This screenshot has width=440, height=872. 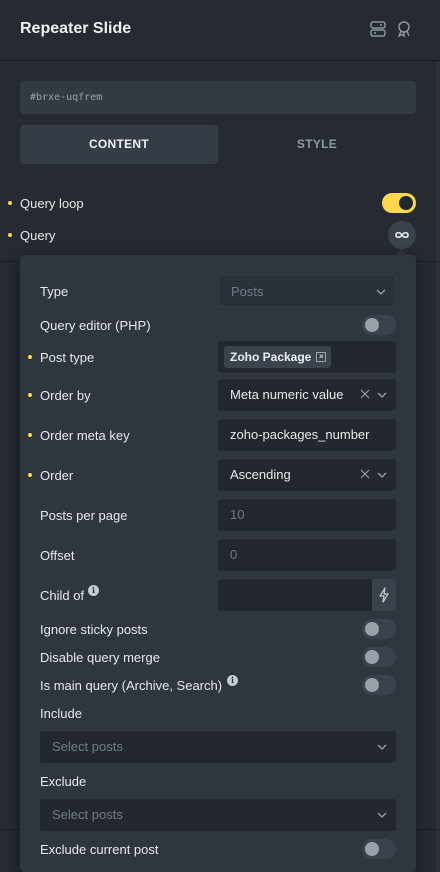 I want to click on panel-tabs: CONTENT STYLE, so click(x=218, y=144).